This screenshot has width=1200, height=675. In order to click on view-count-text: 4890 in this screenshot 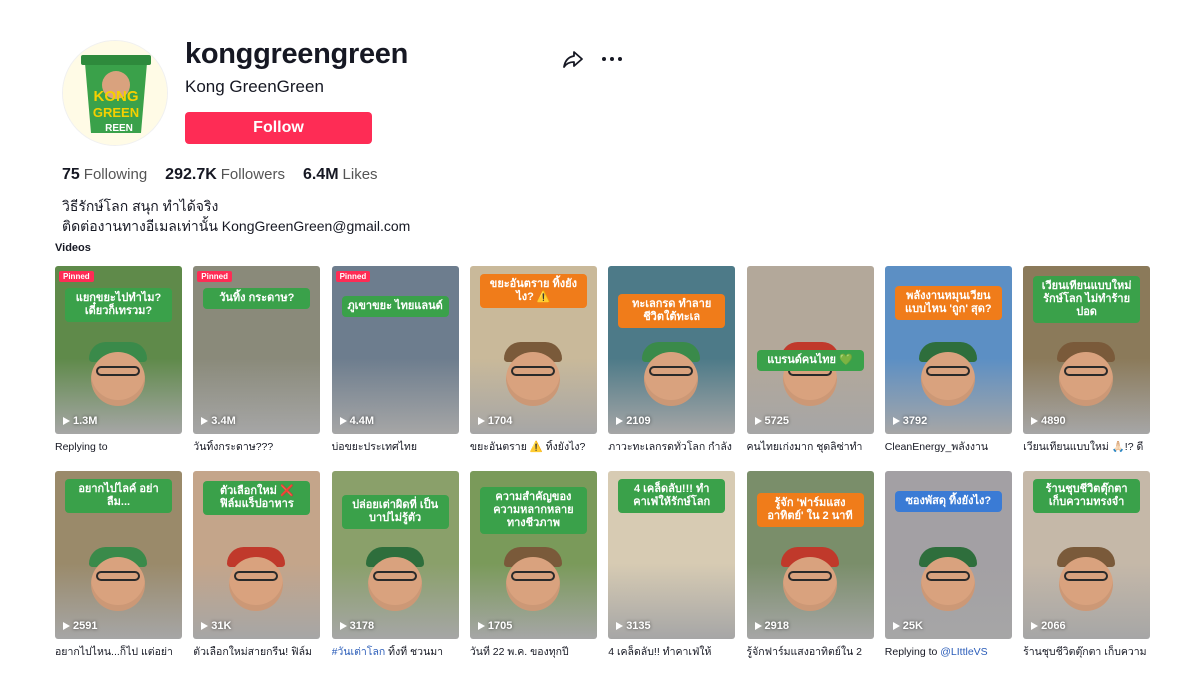, I will do `click(1053, 421)`.